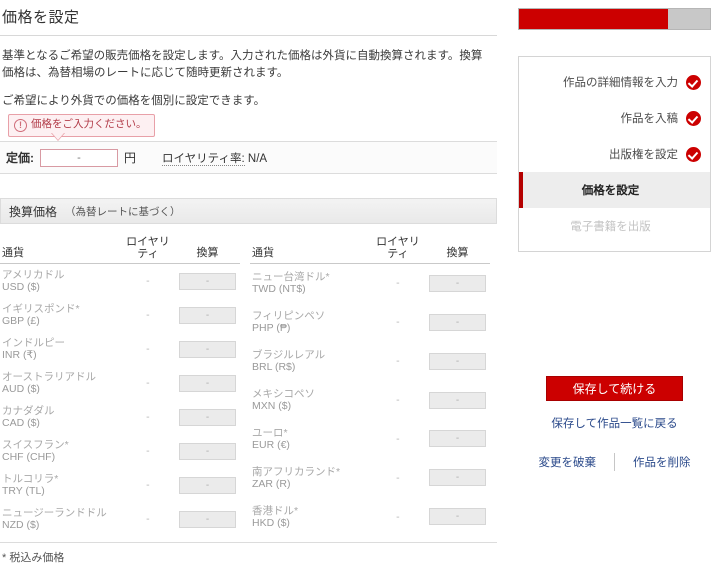 Image resolution: width=714 pixels, height=565 pixels. What do you see at coordinates (614, 388) in the screenshot?
I see `save-and-continue-button: 保存して続ける` at bounding box center [614, 388].